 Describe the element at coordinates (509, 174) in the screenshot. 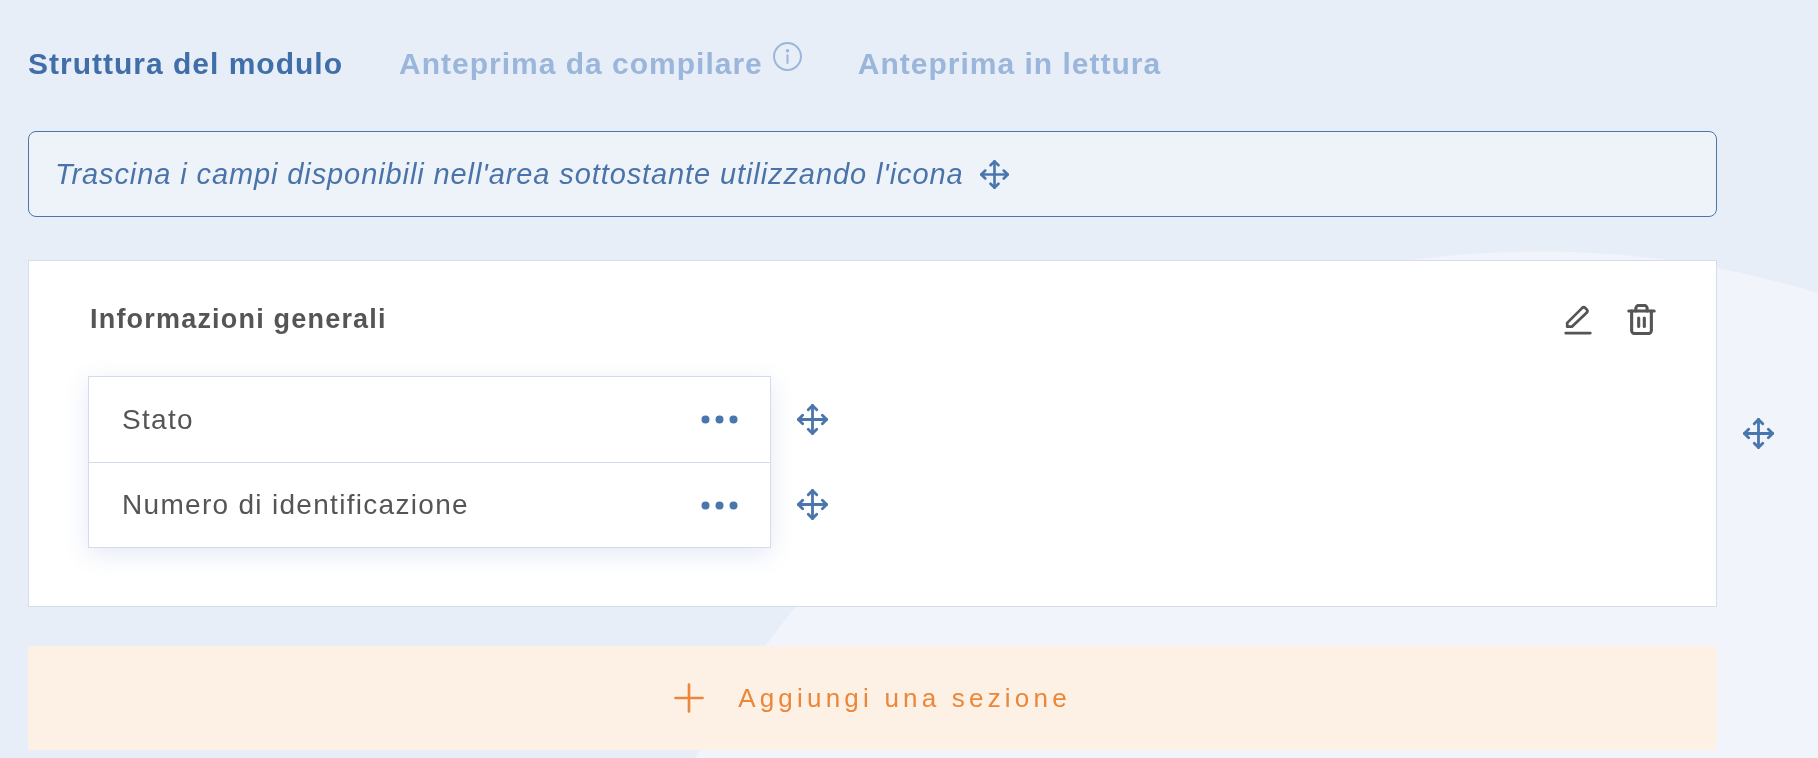

I see `hint-text: Trascina i campi disponibili nell'area sottostante utilizzando l'icona` at that location.